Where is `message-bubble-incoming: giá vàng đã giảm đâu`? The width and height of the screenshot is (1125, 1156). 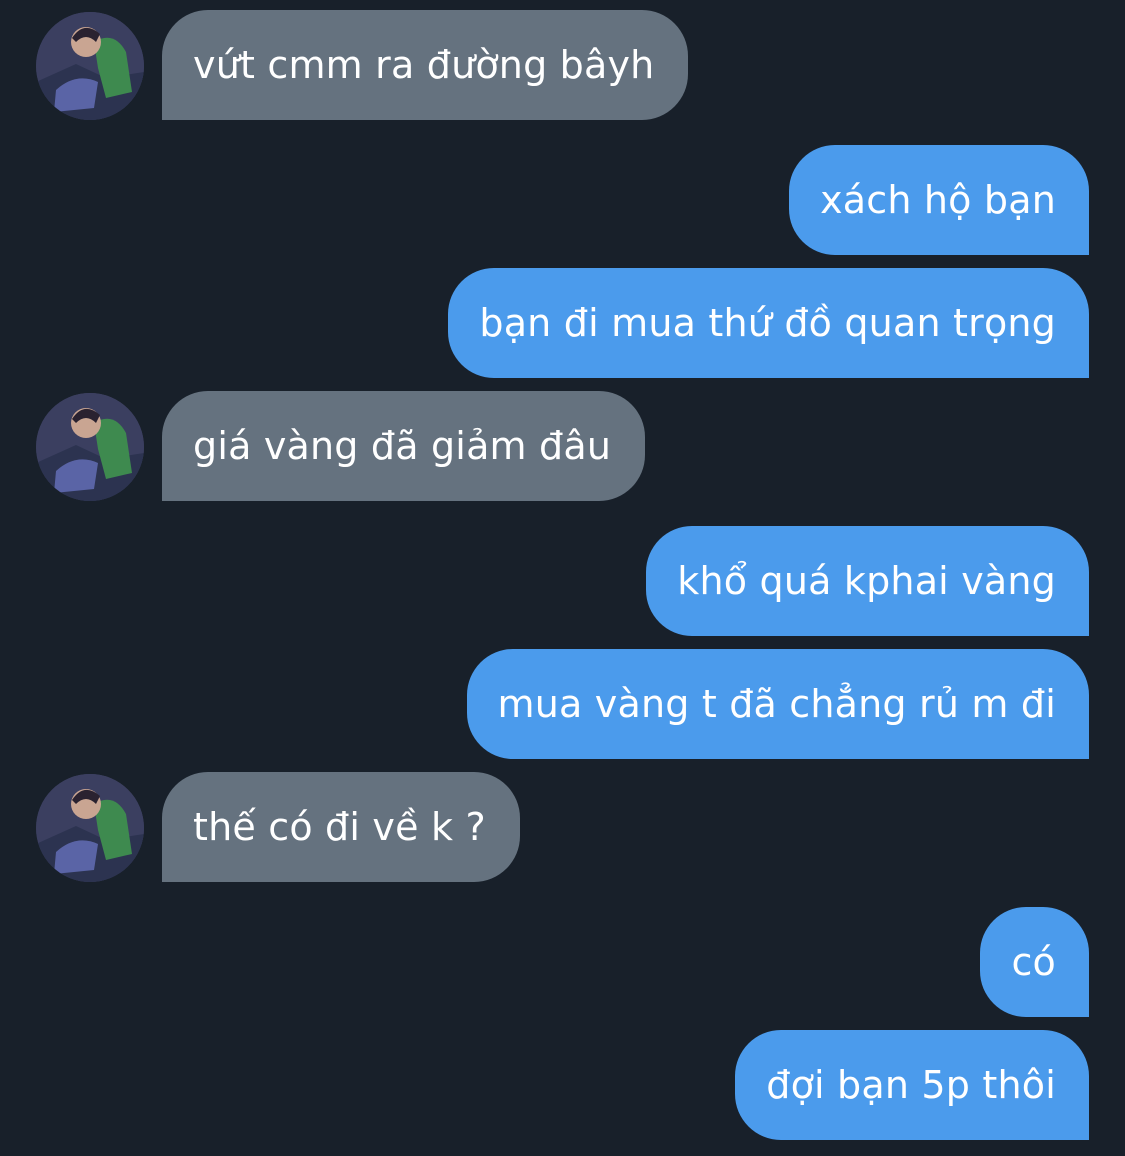 message-bubble-incoming: giá vàng đã giảm đâu is located at coordinates (404, 446).